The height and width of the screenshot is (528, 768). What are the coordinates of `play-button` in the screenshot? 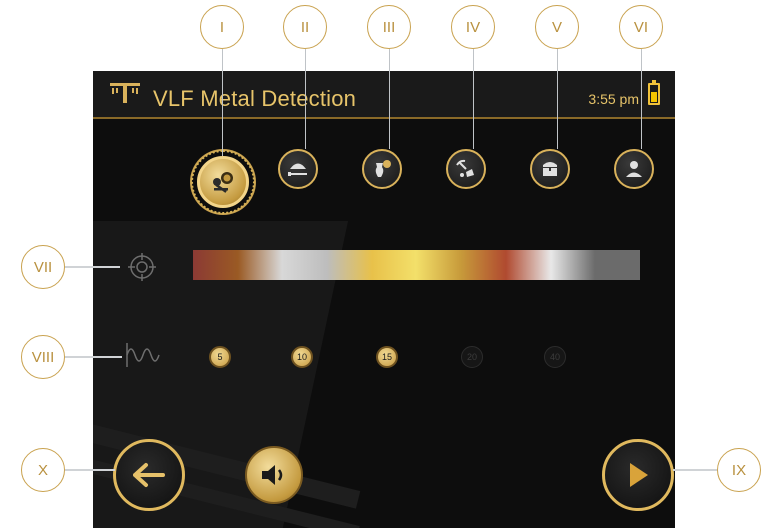 It's located at (638, 475).